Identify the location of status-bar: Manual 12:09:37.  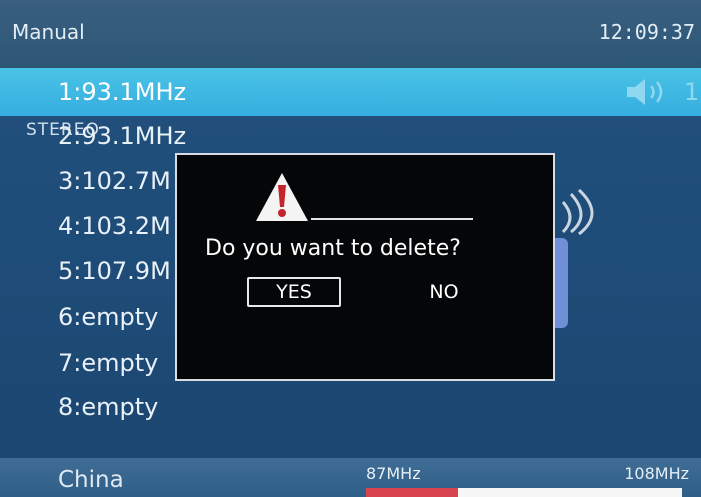
(350, 34).